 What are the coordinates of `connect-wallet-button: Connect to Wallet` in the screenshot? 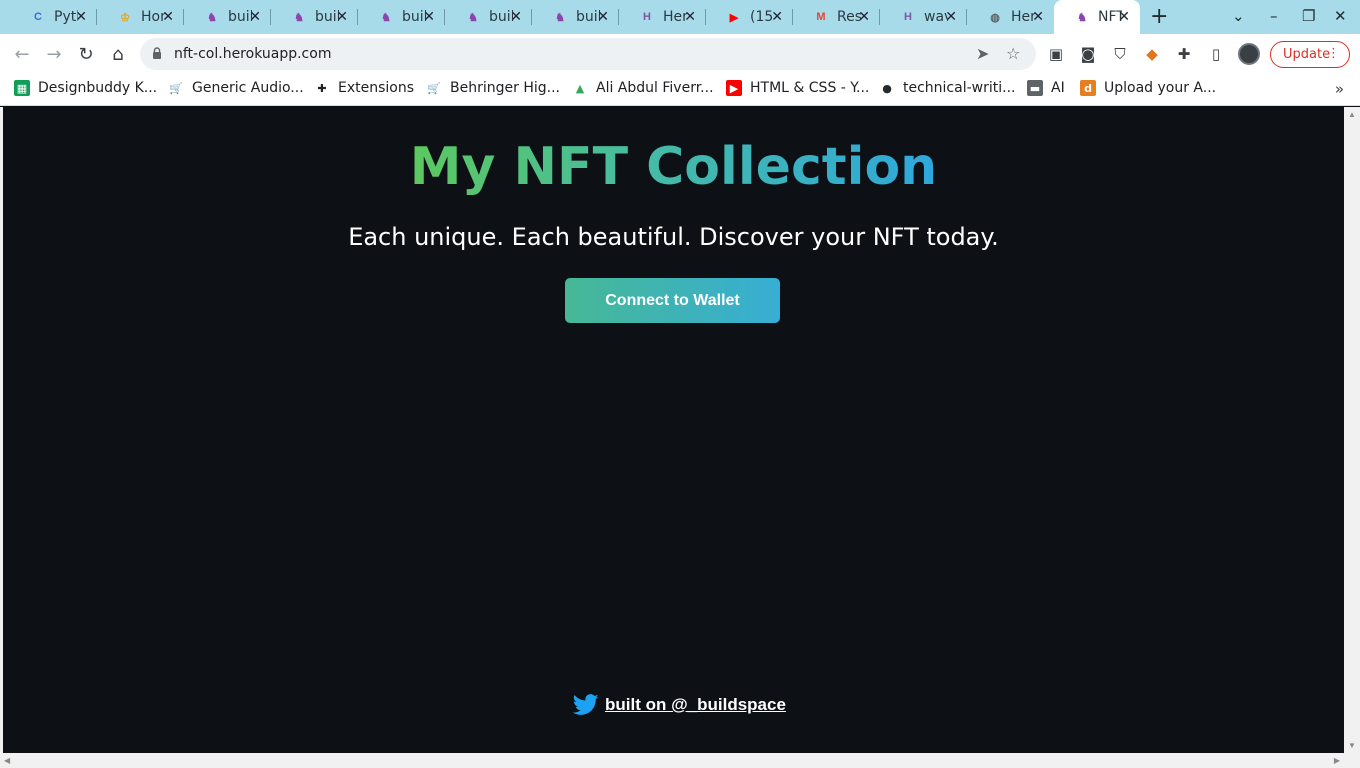 It's located at (672, 300).